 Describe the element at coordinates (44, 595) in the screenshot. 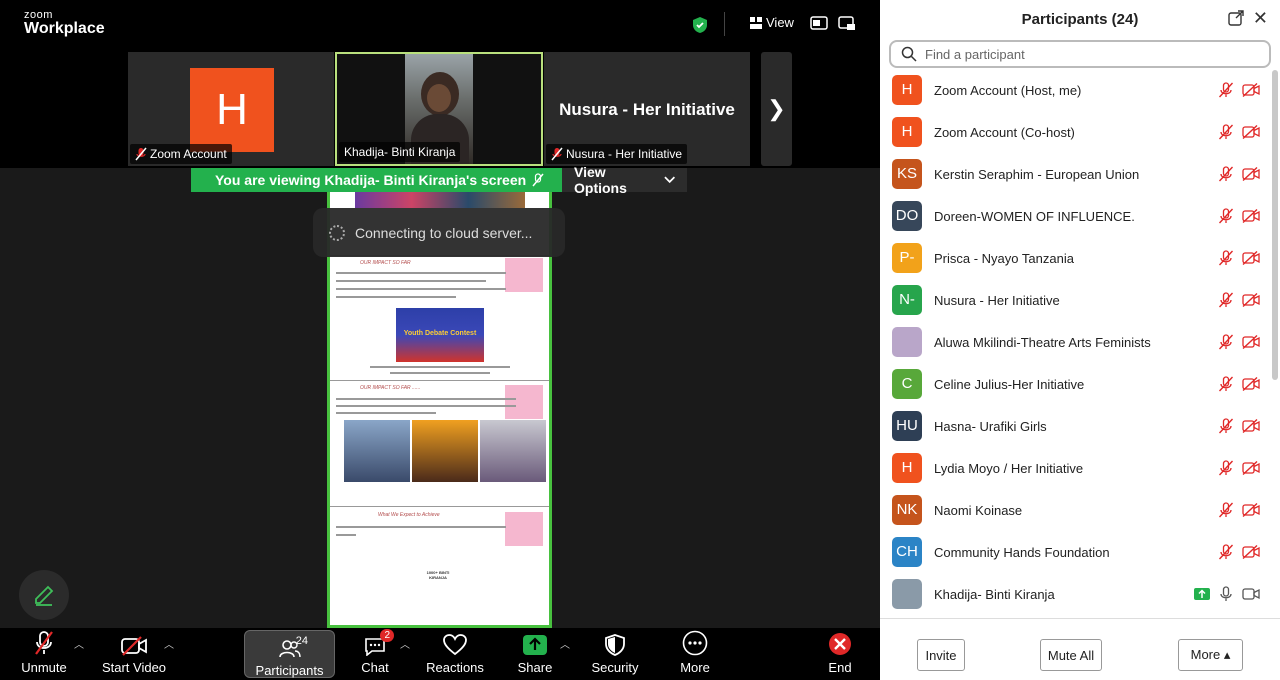

I see `annotate-pencil-icon` at that location.